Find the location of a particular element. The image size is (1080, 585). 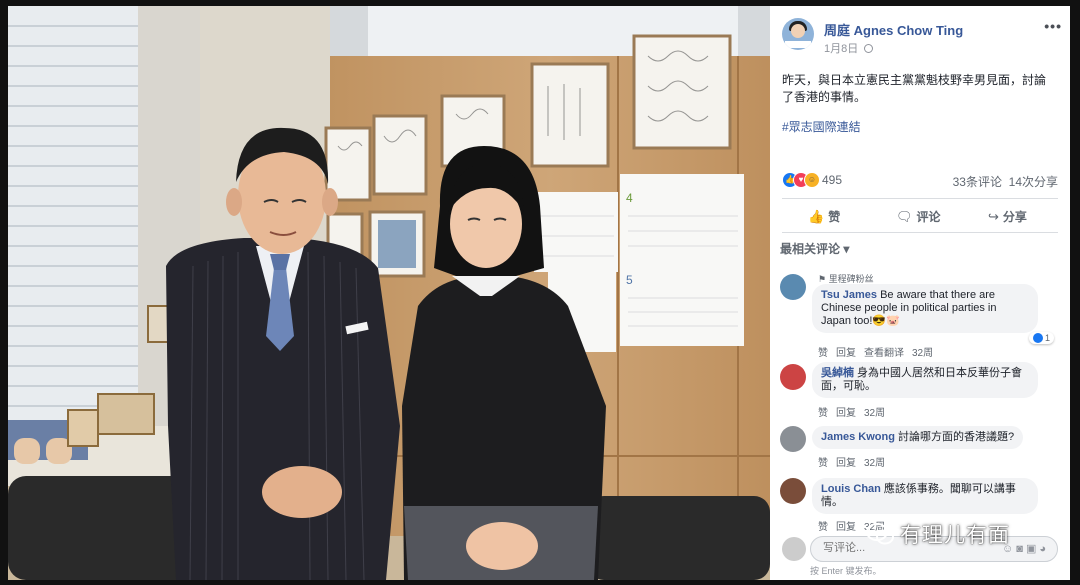

comment-sort-dropdown: 最相关评论 ▾ is located at coordinates (814, 248).